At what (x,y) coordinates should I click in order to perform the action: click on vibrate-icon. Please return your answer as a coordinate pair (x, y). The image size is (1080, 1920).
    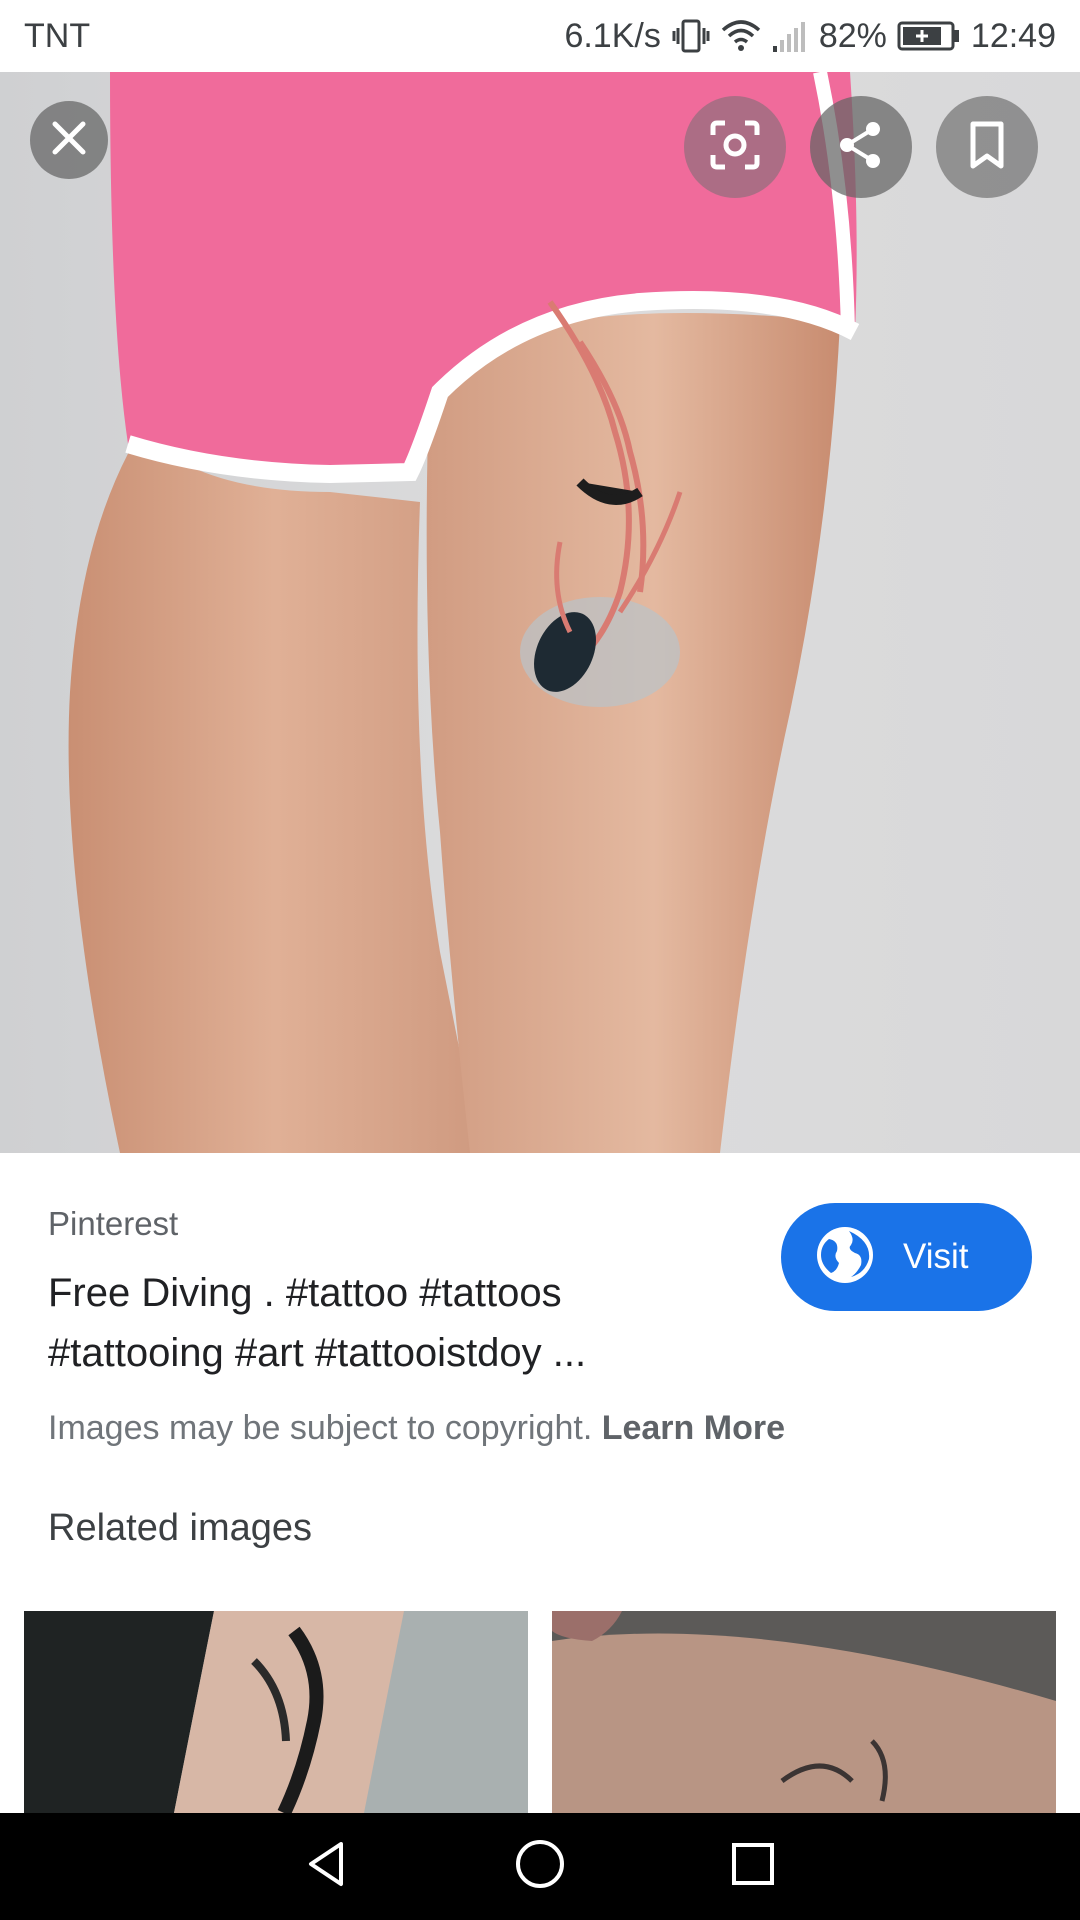
    Looking at the image, I should click on (691, 36).